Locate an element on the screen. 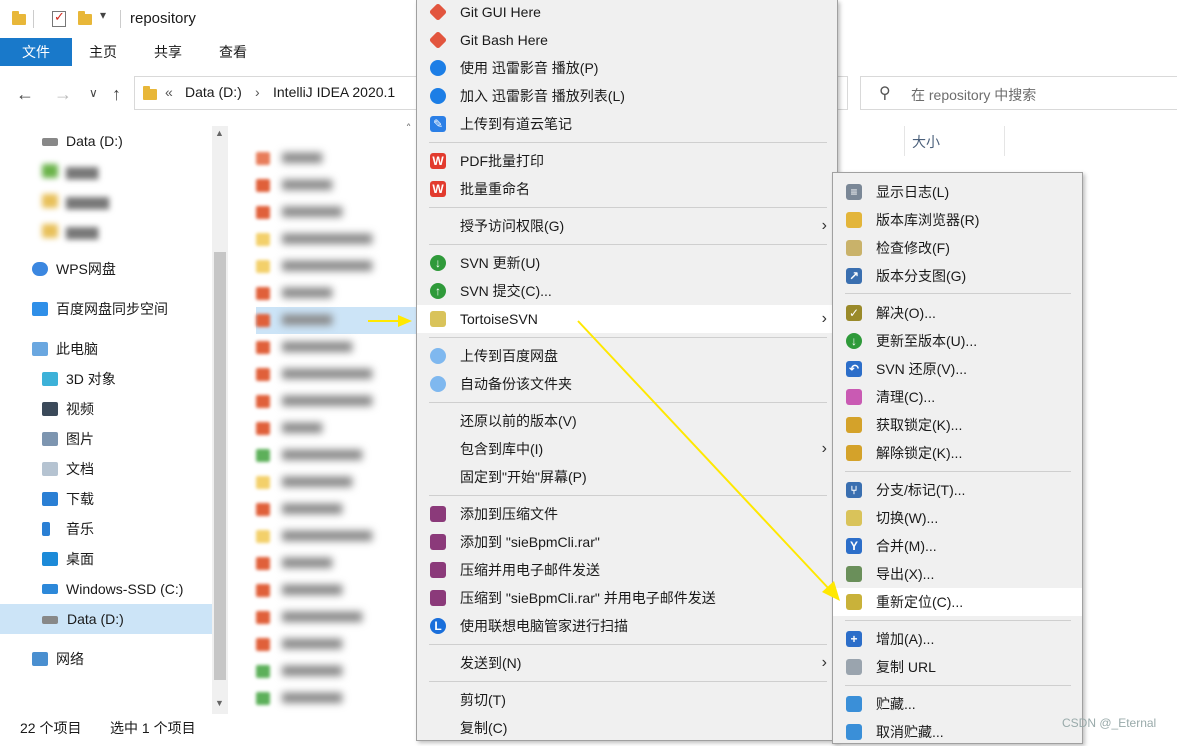 This screenshot has width=1177, height=746. annotation-arrow-to-relocate is located at coordinates (708, 460).